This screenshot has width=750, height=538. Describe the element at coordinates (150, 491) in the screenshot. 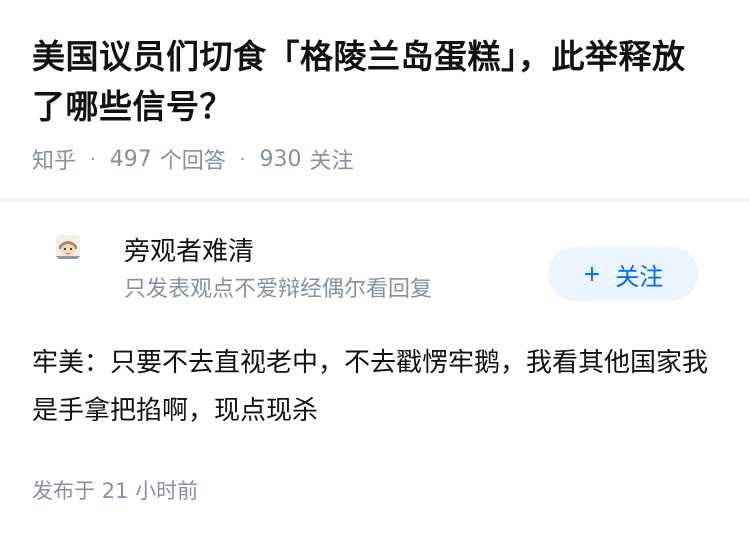

I see `publish-time-value: 21 小时前` at that location.